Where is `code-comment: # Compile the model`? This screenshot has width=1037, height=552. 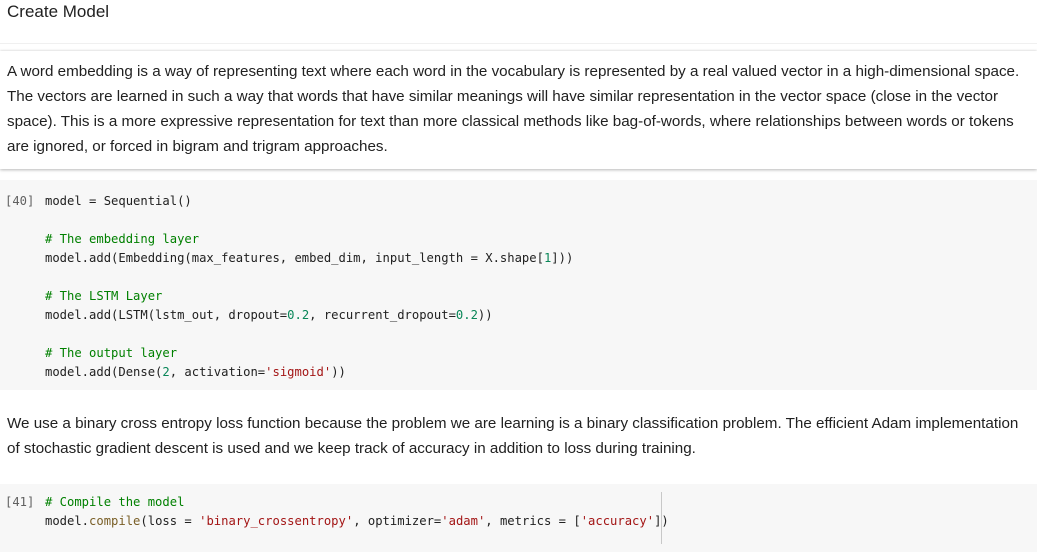
code-comment: # Compile the model is located at coordinates (115, 502).